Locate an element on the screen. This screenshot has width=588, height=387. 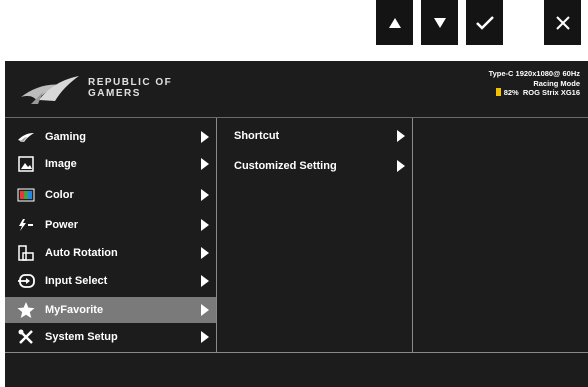
menu-item-label: Gaming is located at coordinates (65, 137).